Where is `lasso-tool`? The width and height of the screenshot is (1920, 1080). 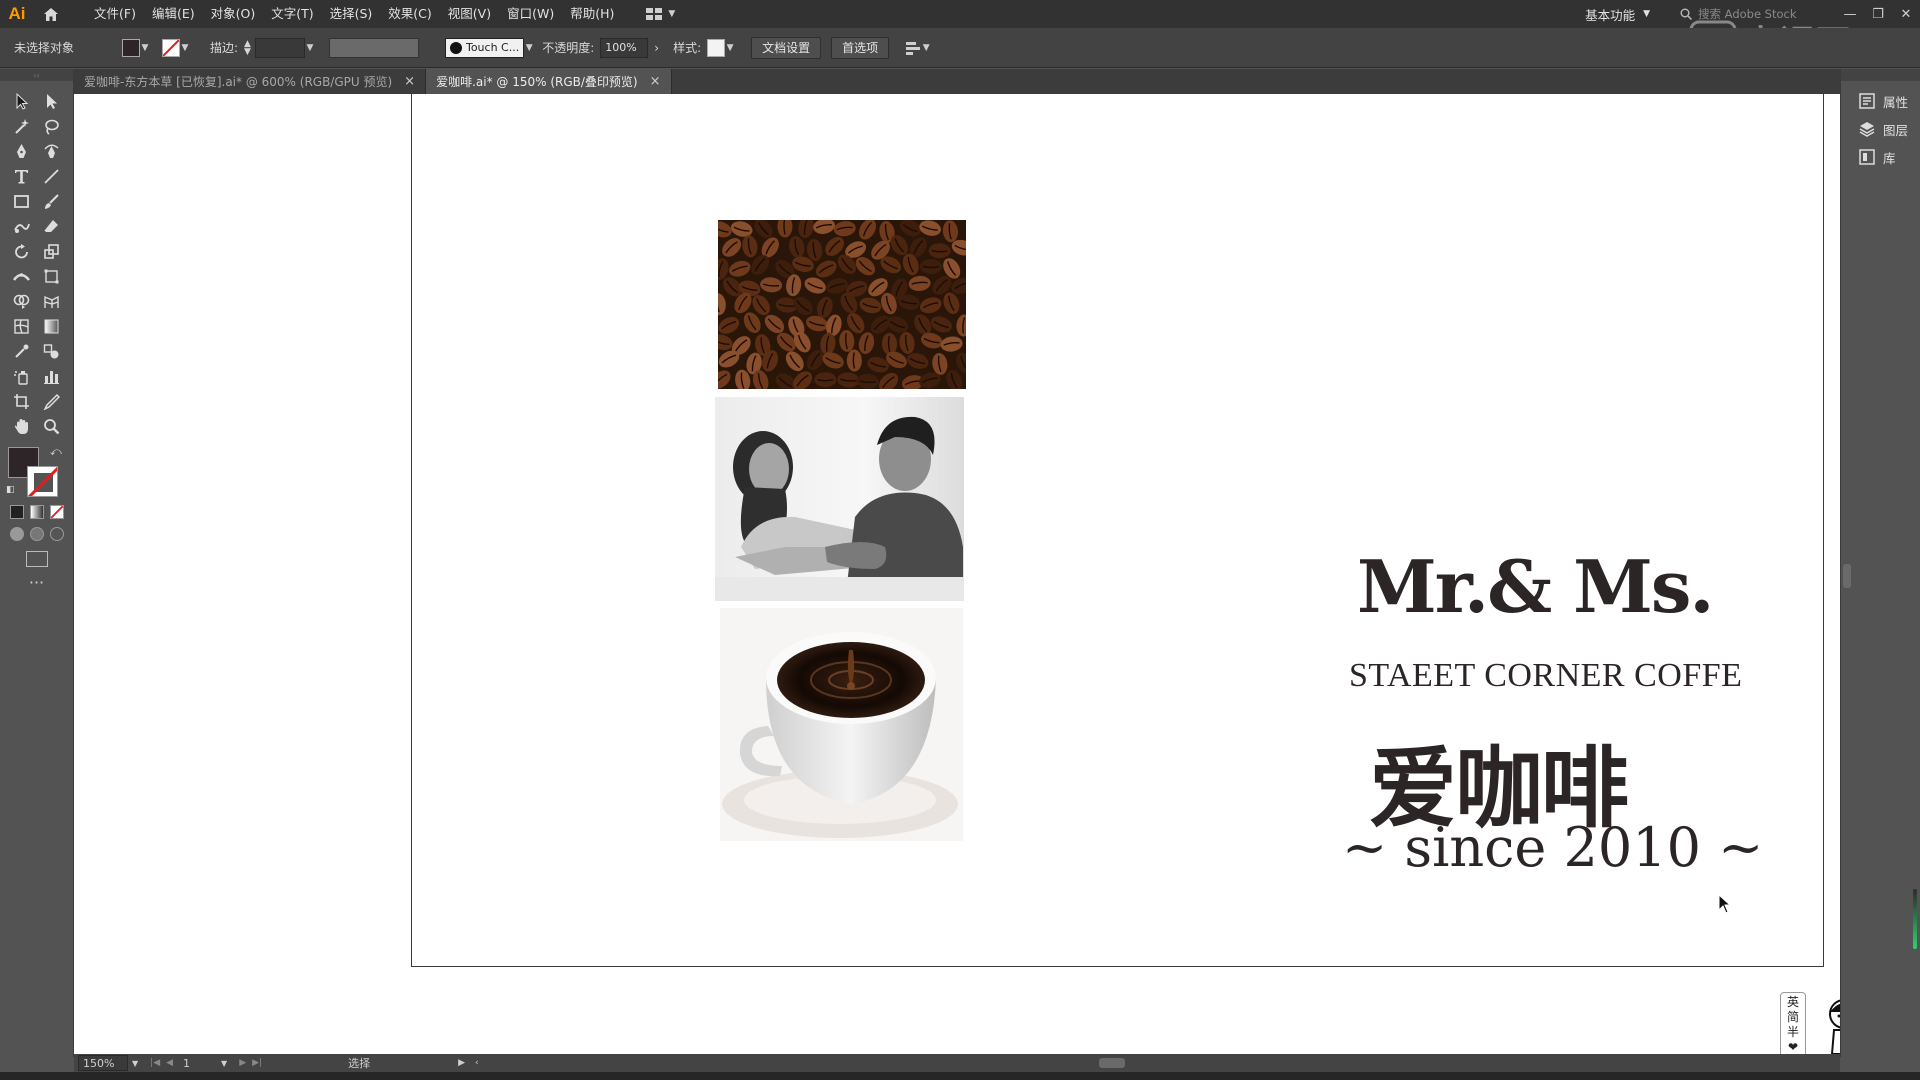 lasso-tool is located at coordinates (51, 126).